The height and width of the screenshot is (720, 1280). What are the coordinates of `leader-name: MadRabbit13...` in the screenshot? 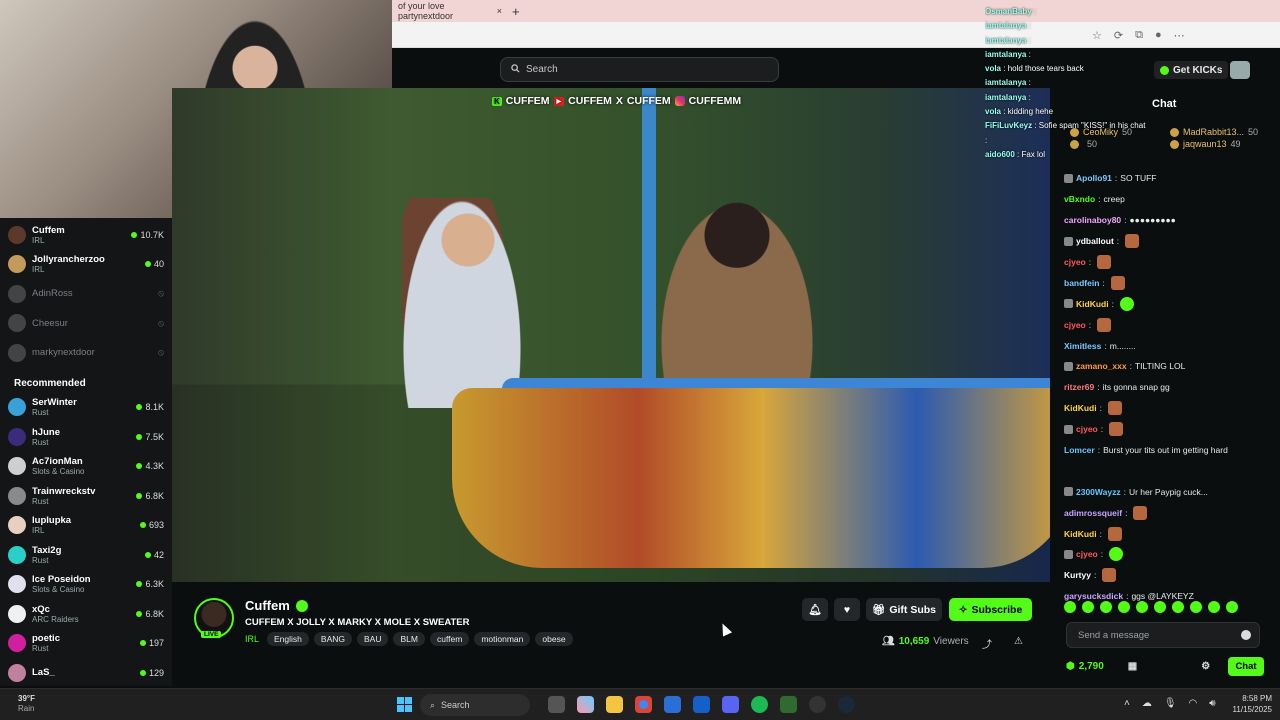 It's located at (1214, 132).